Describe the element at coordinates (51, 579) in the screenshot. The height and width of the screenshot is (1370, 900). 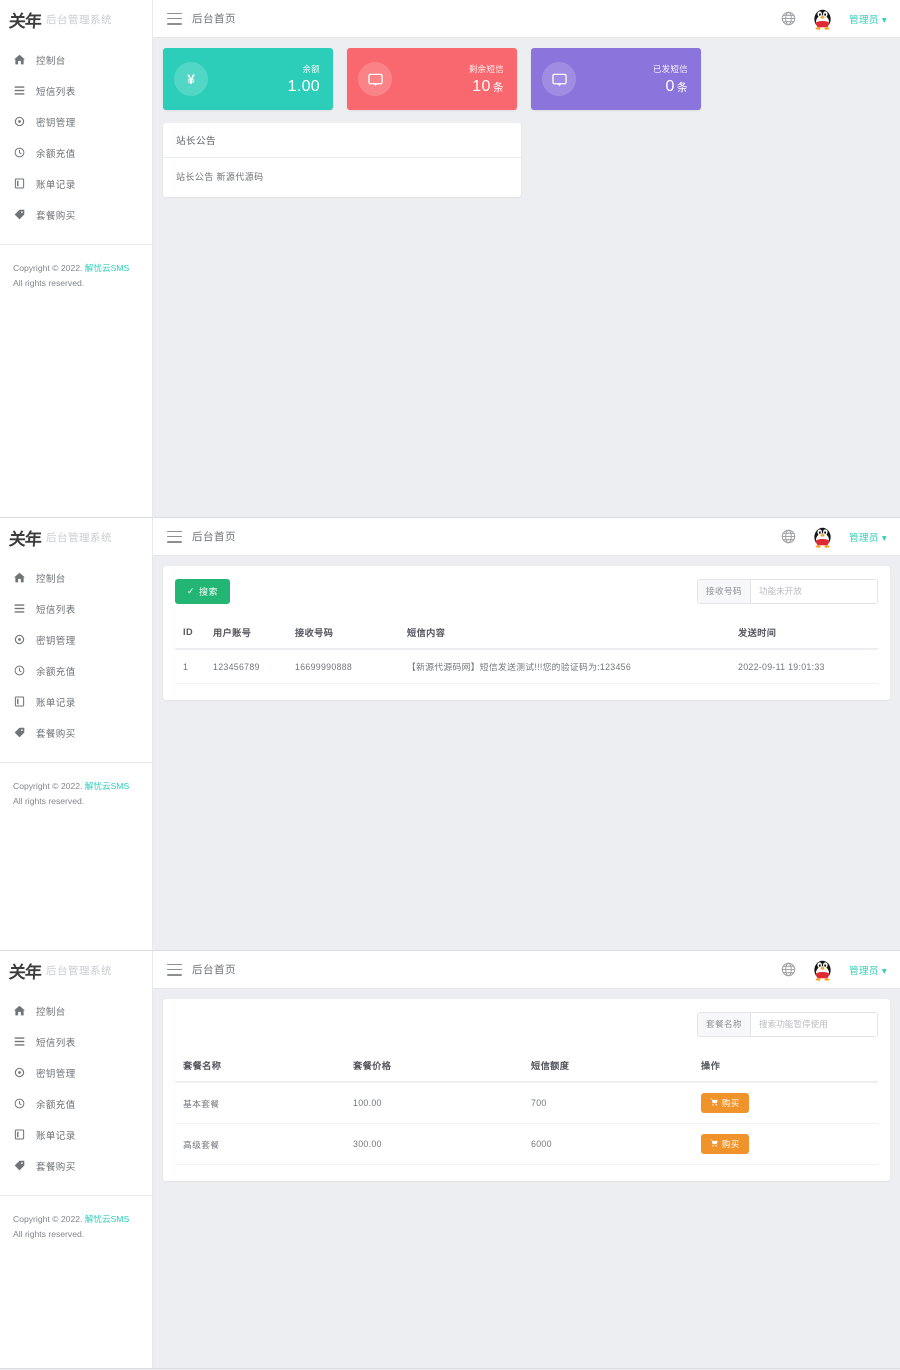
I see `sidebar-item-label: 控制台` at that location.